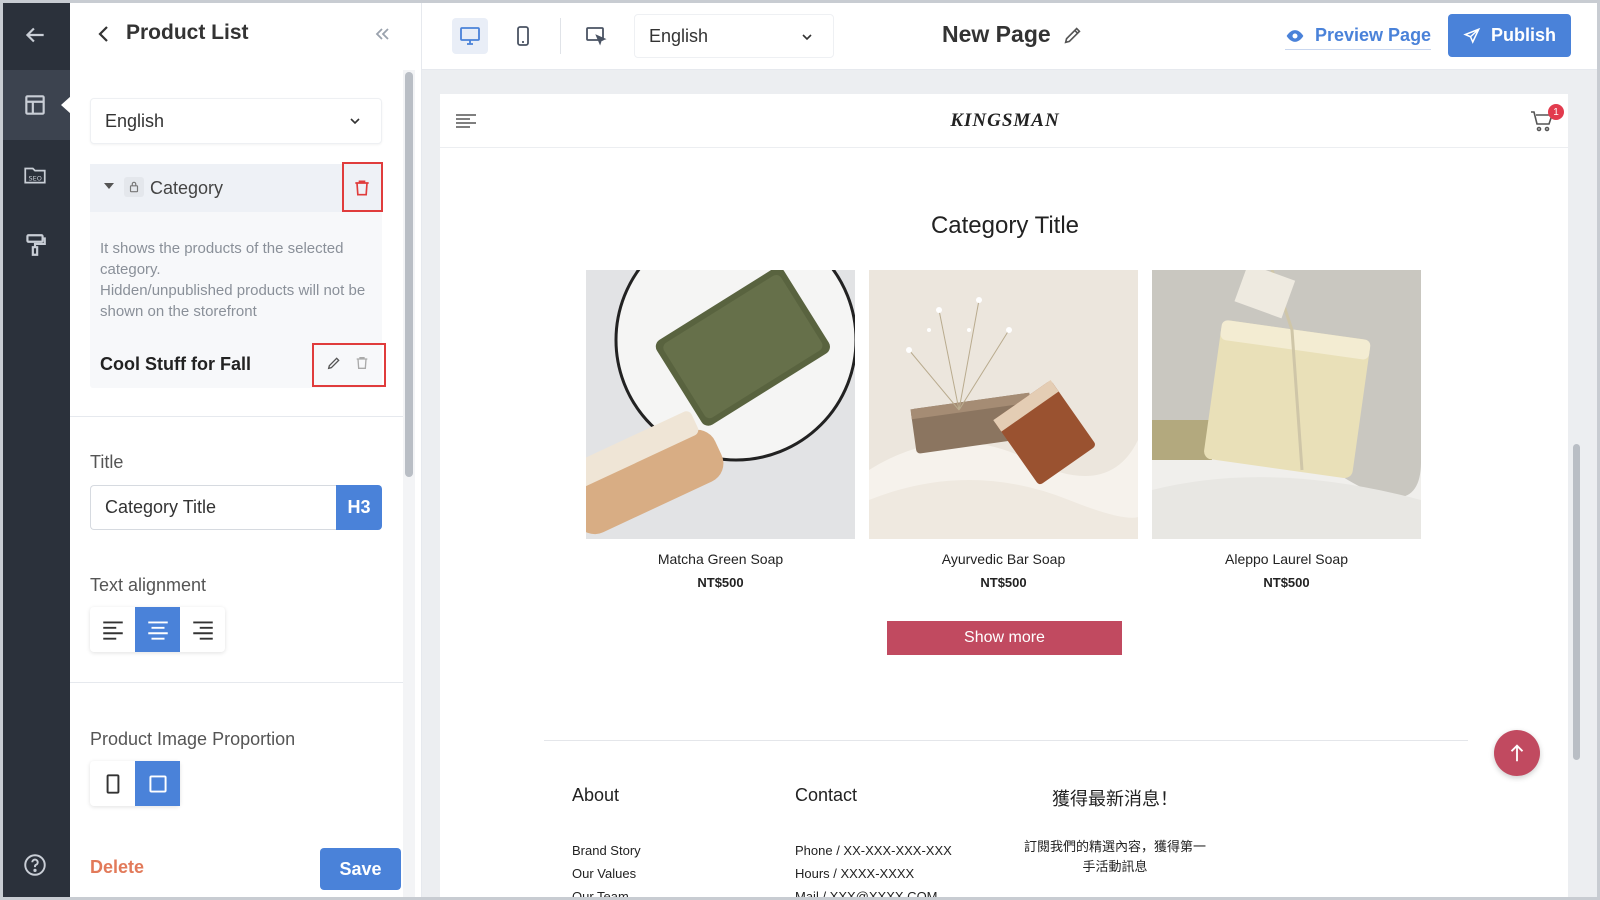 This screenshot has width=1600, height=900. I want to click on product-name: Matcha Green Soap, so click(720, 559).